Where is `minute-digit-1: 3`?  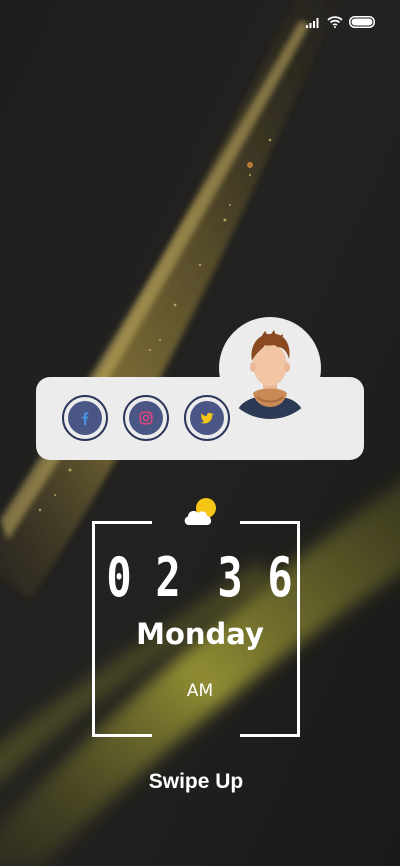 minute-digit-1: 3 is located at coordinates (230, 577).